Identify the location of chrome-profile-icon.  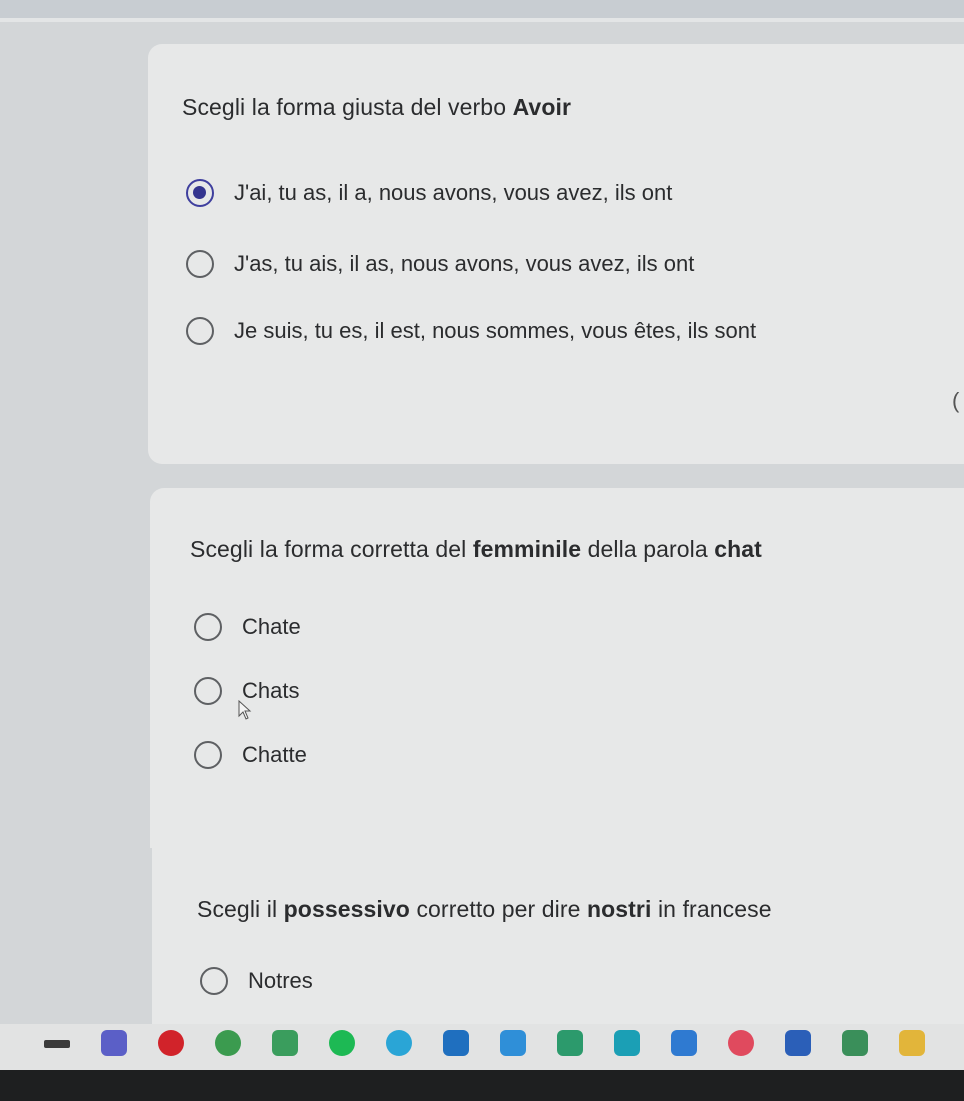
(855, 1043).